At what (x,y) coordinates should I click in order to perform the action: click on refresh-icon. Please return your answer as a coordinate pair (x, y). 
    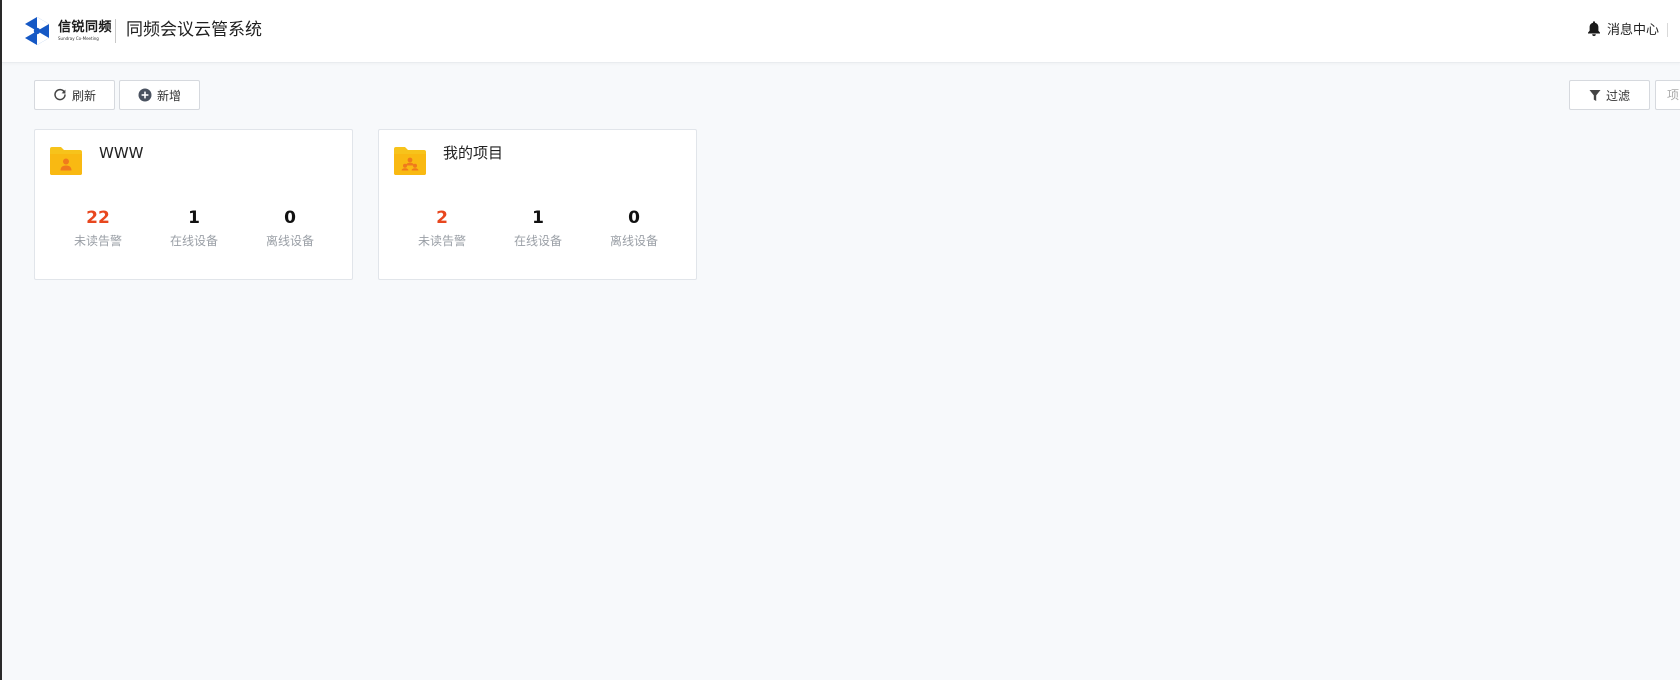
    Looking at the image, I should click on (60, 94).